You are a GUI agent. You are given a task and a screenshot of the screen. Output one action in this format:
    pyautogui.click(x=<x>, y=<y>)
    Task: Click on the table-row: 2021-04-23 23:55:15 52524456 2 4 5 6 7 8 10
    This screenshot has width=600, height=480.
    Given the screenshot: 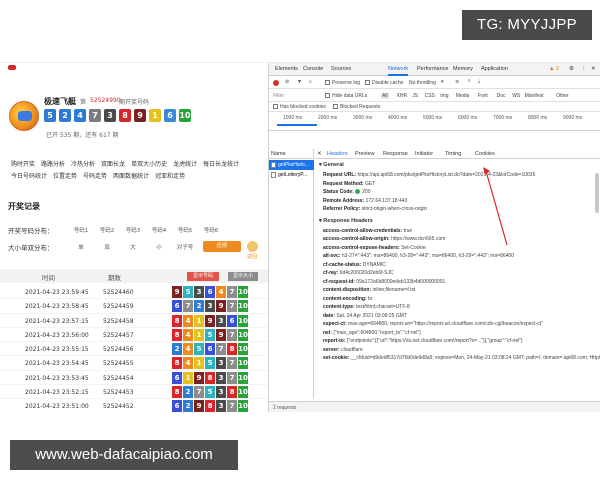 What is the action you would take?
    pyautogui.click(x=134, y=349)
    